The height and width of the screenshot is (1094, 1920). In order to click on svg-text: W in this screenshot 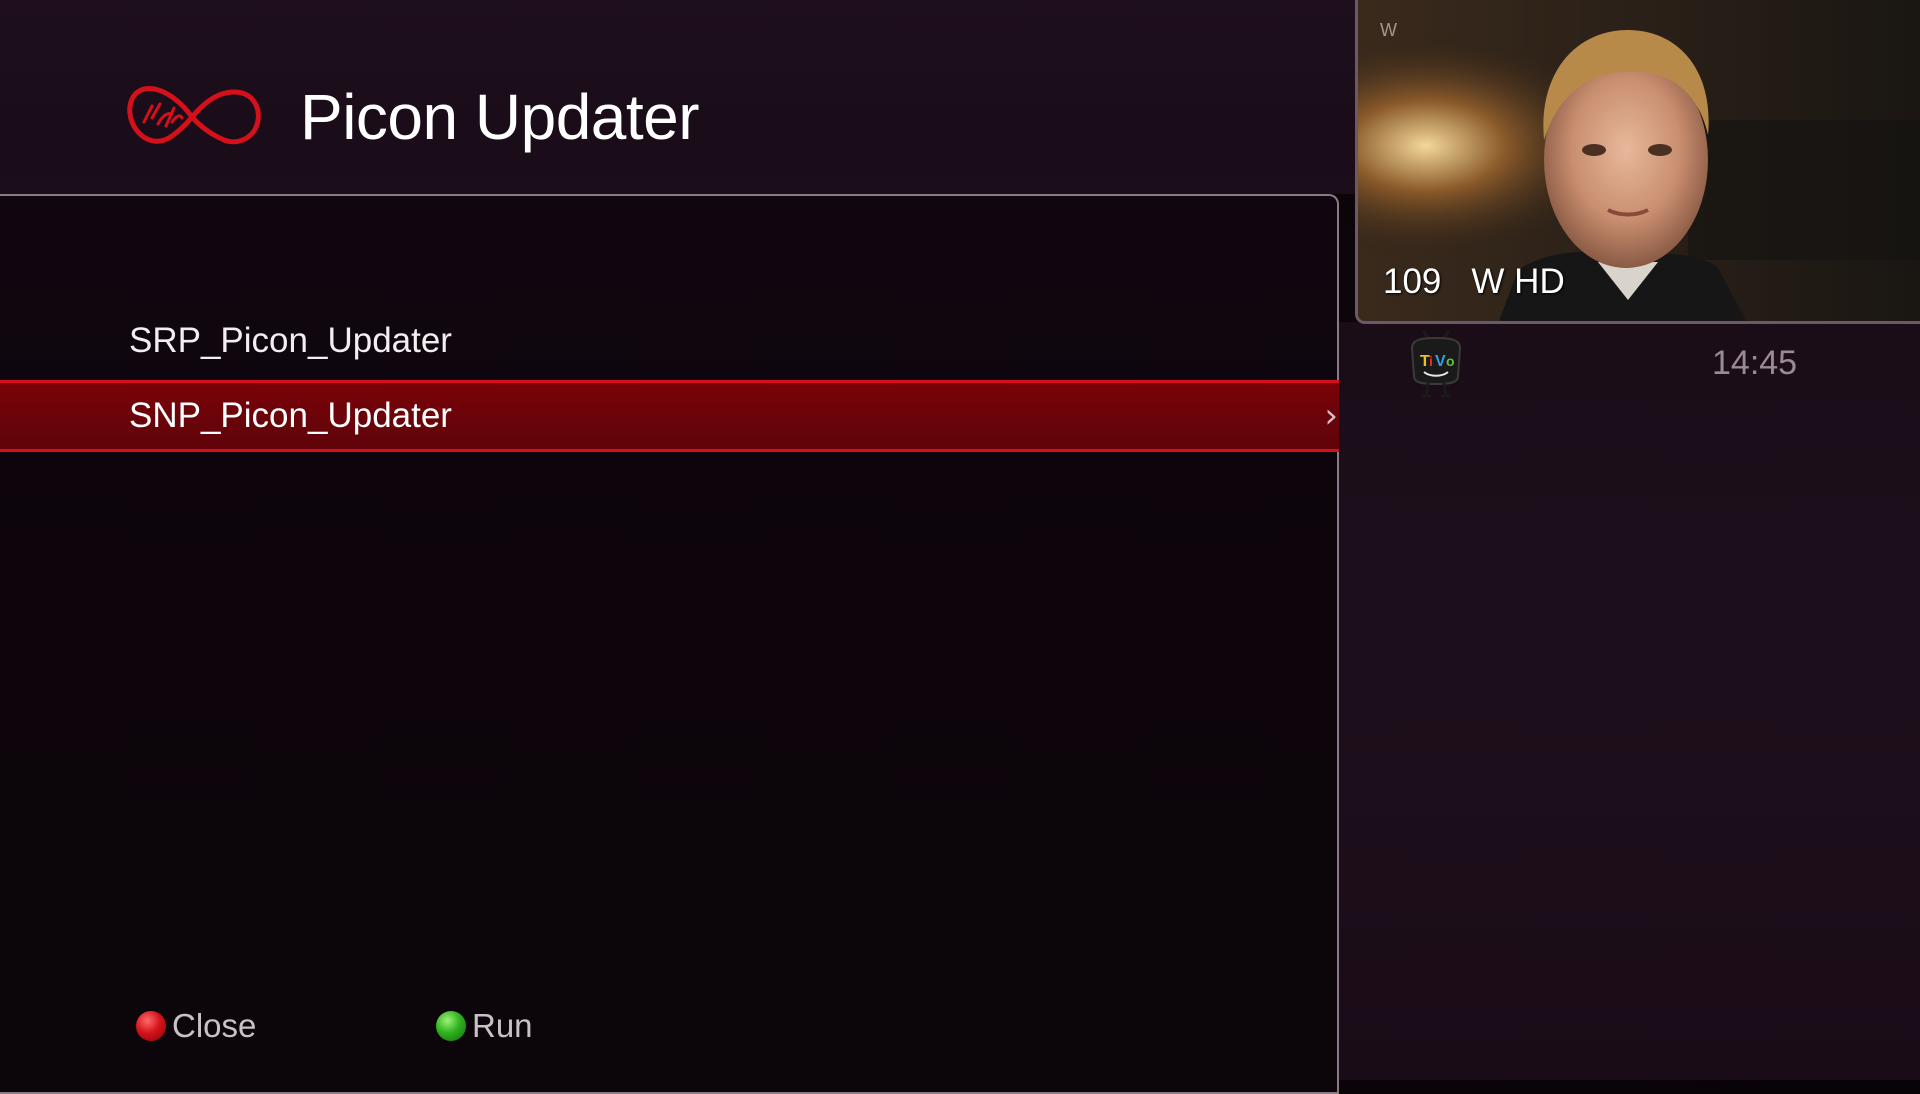, I will do `click(1388, 30)`.